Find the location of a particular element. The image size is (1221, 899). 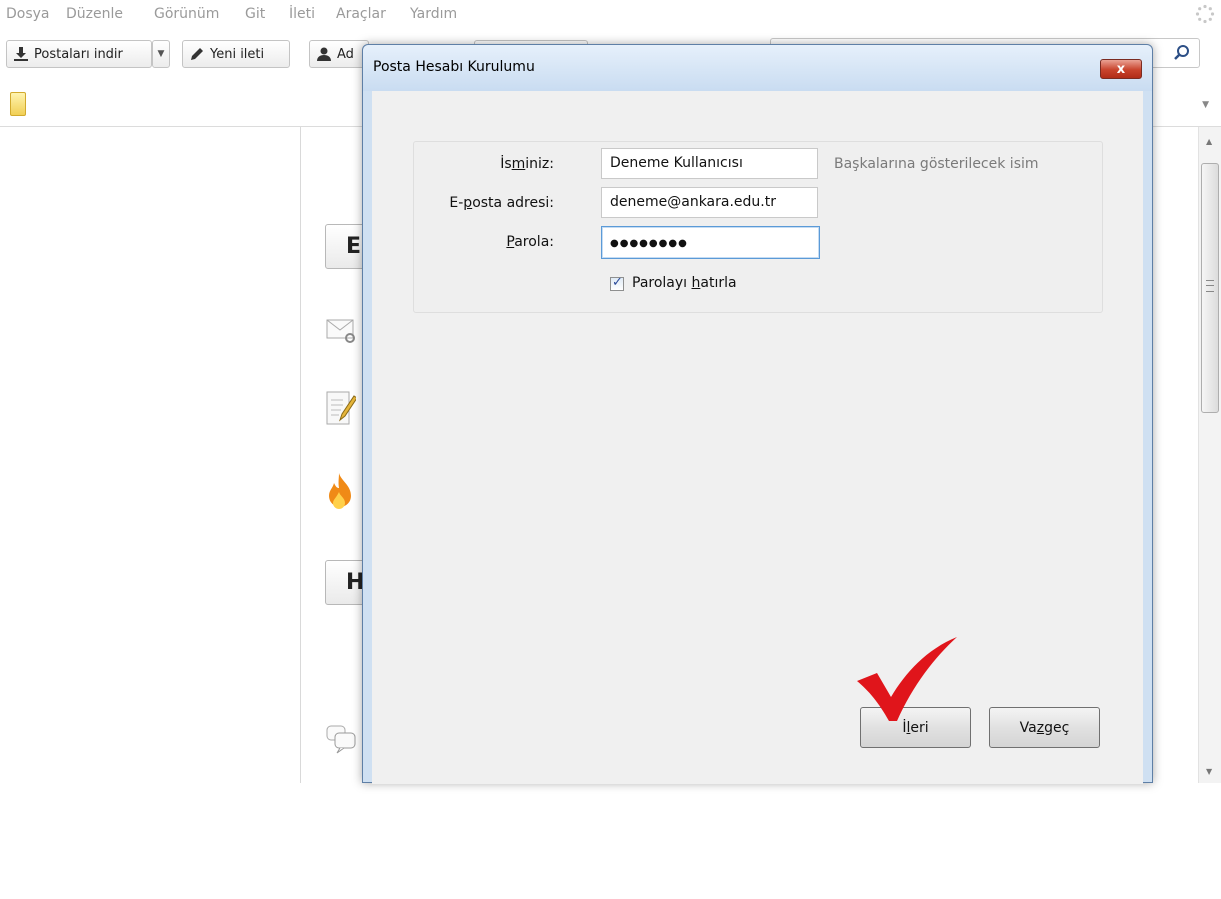

dialog-titlebar: Posta Hesabı Kurulumu x is located at coordinates (757, 68).